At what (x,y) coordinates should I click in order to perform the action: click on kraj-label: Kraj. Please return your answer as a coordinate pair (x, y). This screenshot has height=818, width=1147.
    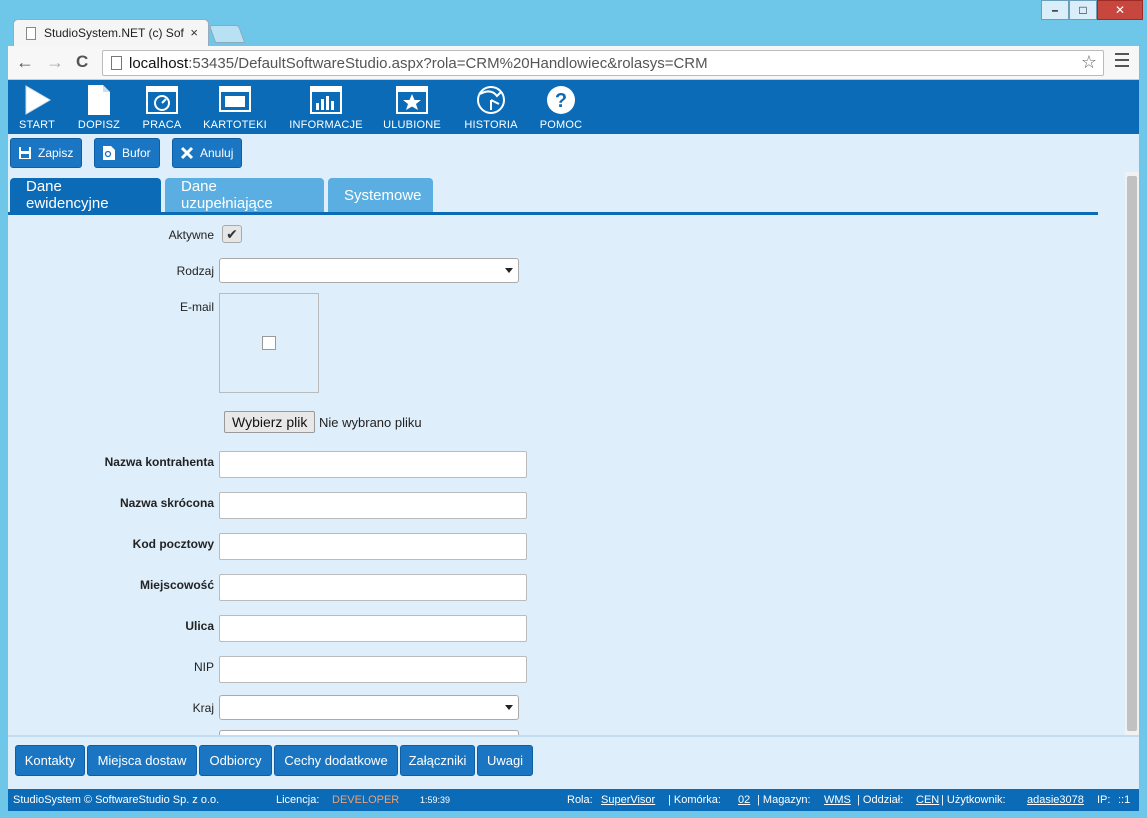
    Looking at the image, I should click on (203, 708).